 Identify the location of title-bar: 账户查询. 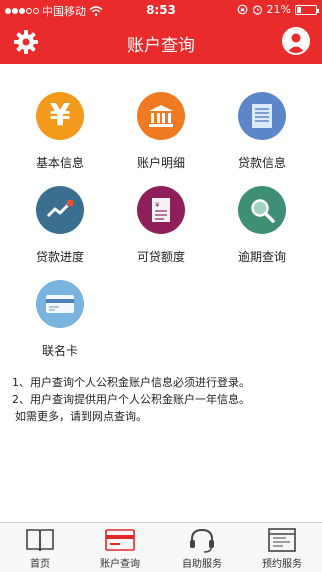
(161, 42).